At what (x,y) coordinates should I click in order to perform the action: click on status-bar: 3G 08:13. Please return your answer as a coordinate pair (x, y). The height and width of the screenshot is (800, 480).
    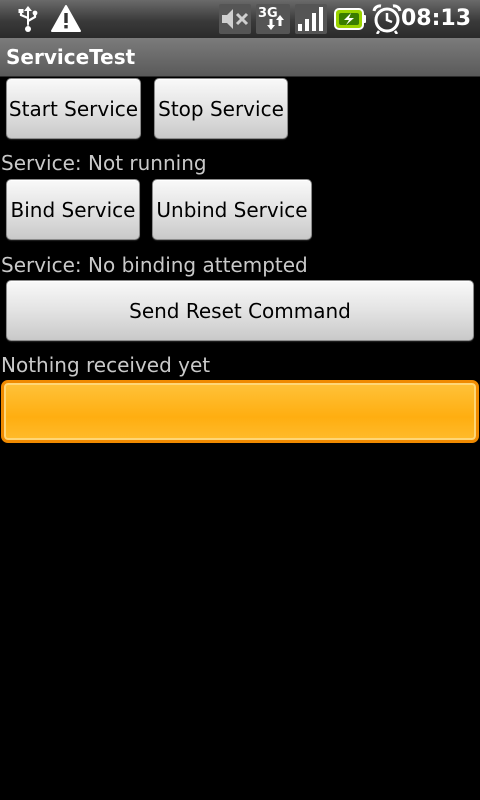
    Looking at the image, I should click on (240, 19).